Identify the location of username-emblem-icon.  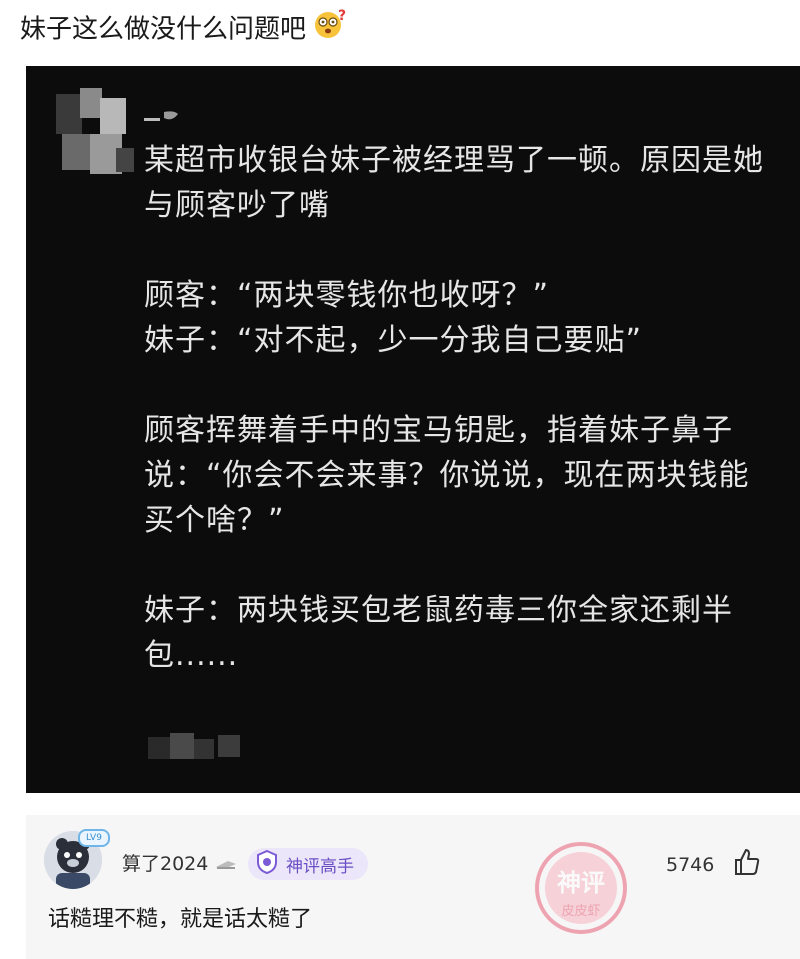
(226, 864).